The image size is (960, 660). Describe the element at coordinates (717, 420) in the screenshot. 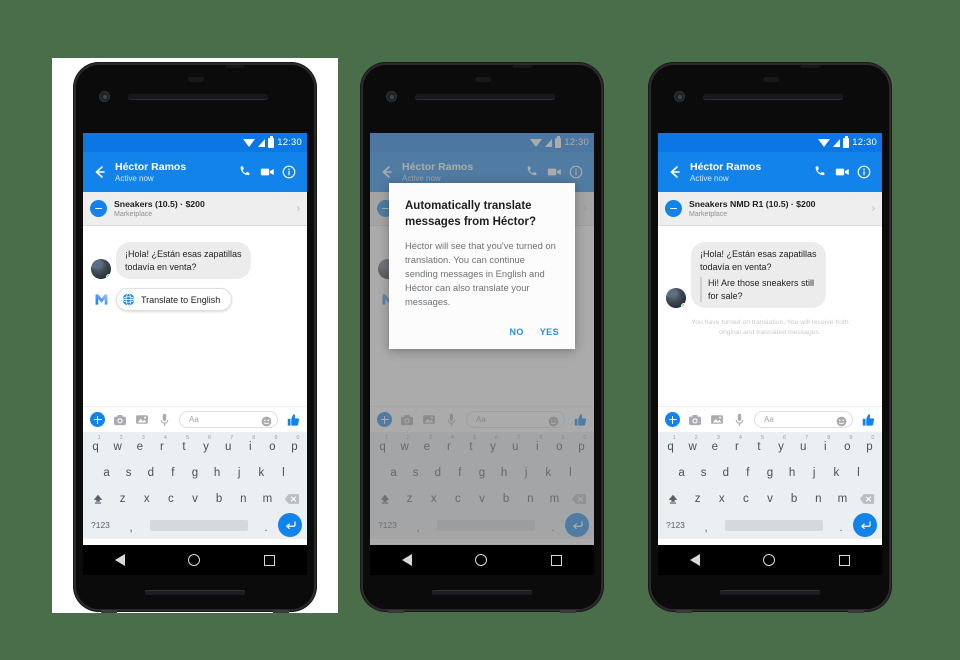

I see `photo-gallery-icon` at that location.